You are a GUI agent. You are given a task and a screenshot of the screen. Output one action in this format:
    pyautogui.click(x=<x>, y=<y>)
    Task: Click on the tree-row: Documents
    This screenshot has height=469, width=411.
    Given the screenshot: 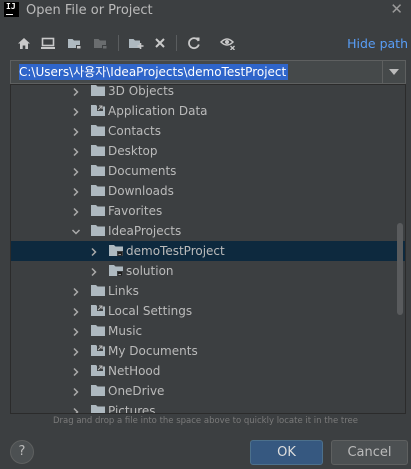 What is the action you would take?
    pyautogui.click(x=208, y=171)
    